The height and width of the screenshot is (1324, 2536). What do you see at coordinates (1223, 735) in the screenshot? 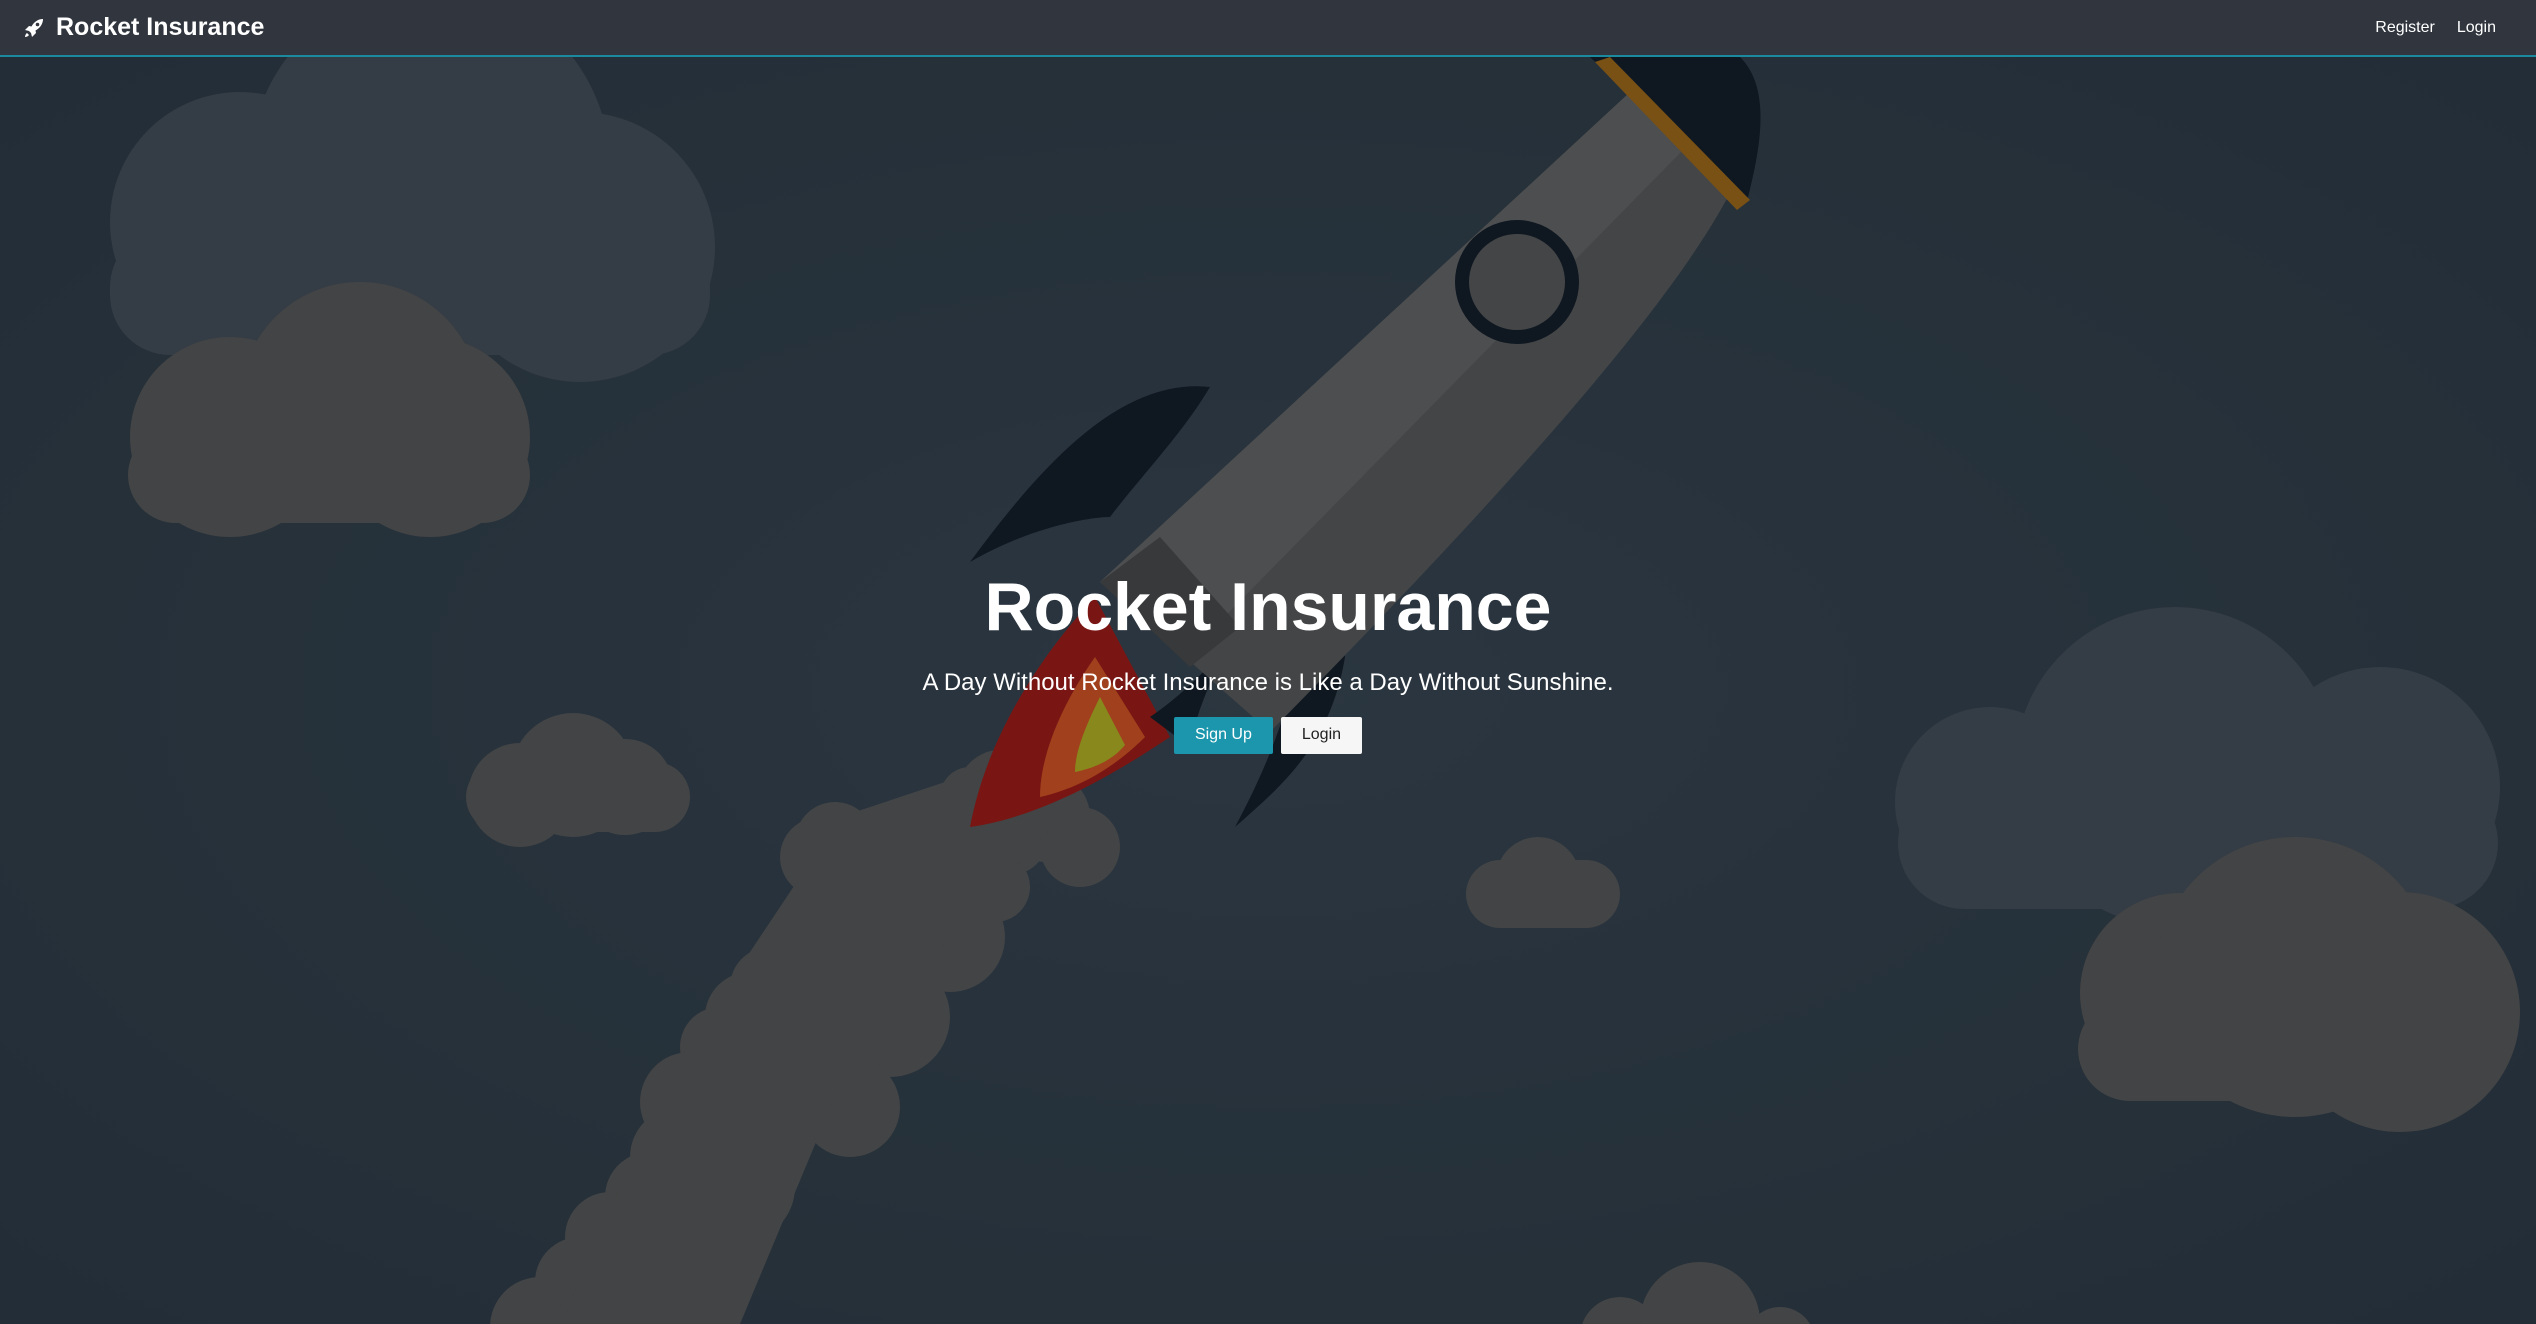
I see `signup-button: Sign Up` at bounding box center [1223, 735].